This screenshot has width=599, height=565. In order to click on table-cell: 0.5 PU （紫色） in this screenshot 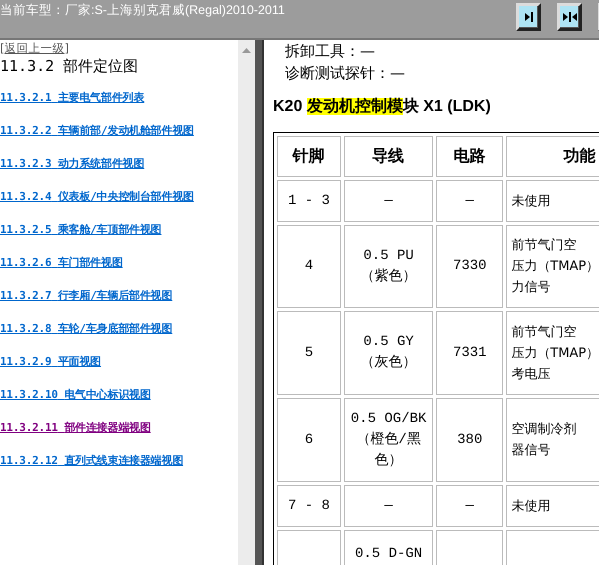, I will do `click(389, 266)`.